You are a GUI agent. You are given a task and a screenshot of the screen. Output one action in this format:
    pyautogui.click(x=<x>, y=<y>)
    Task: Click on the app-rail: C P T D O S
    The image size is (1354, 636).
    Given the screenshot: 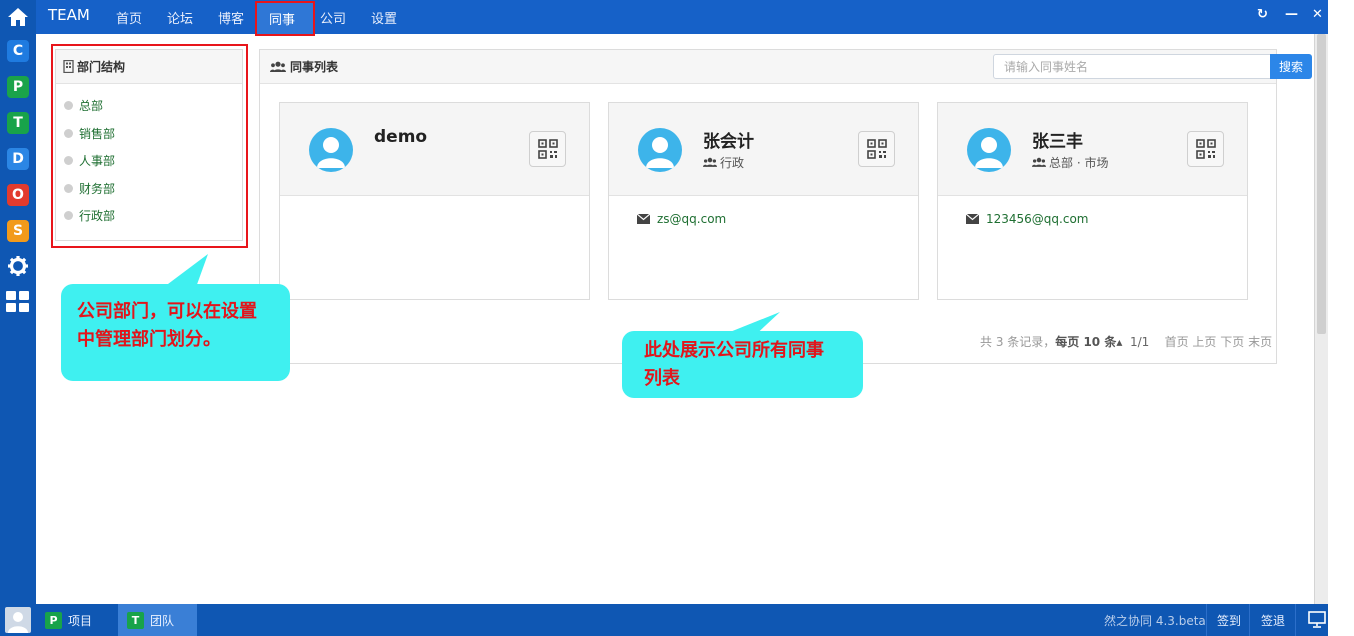 What is the action you would take?
    pyautogui.click(x=18, y=302)
    